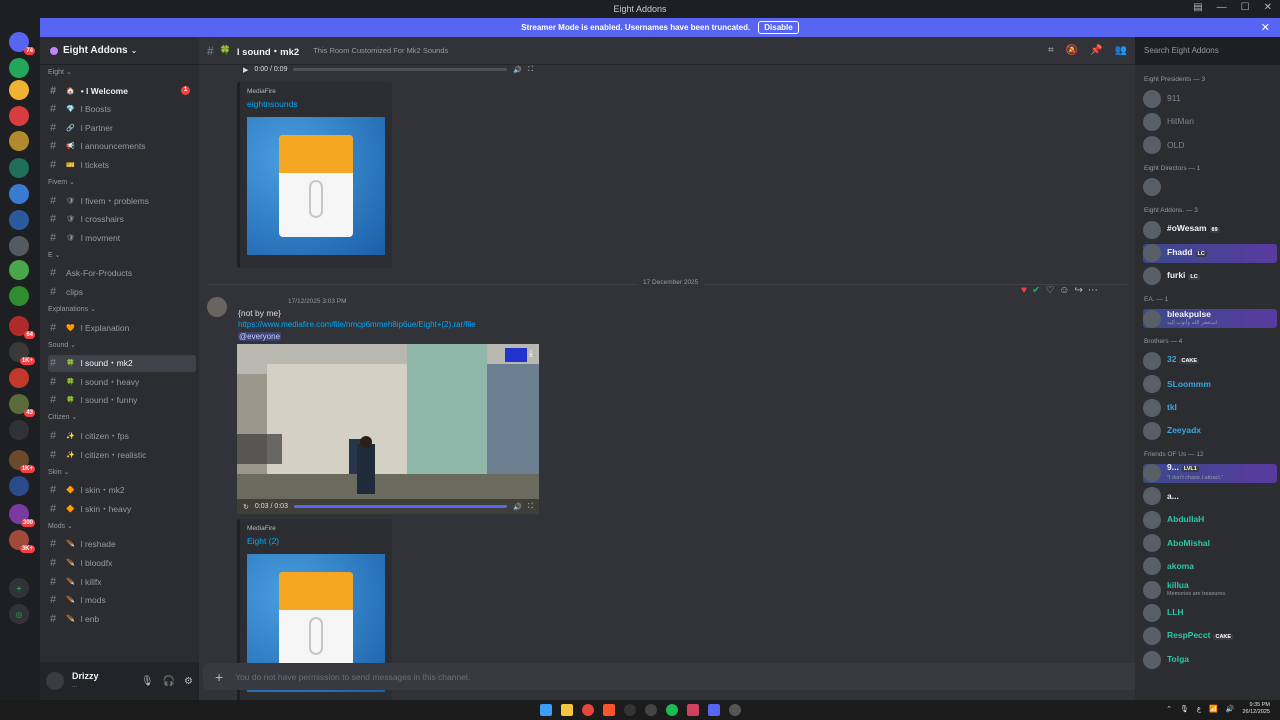 The image size is (1280, 720). What do you see at coordinates (122, 435) in the screenshot?
I see `channel-item: # ✨ l citizen・fps` at bounding box center [122, 435].